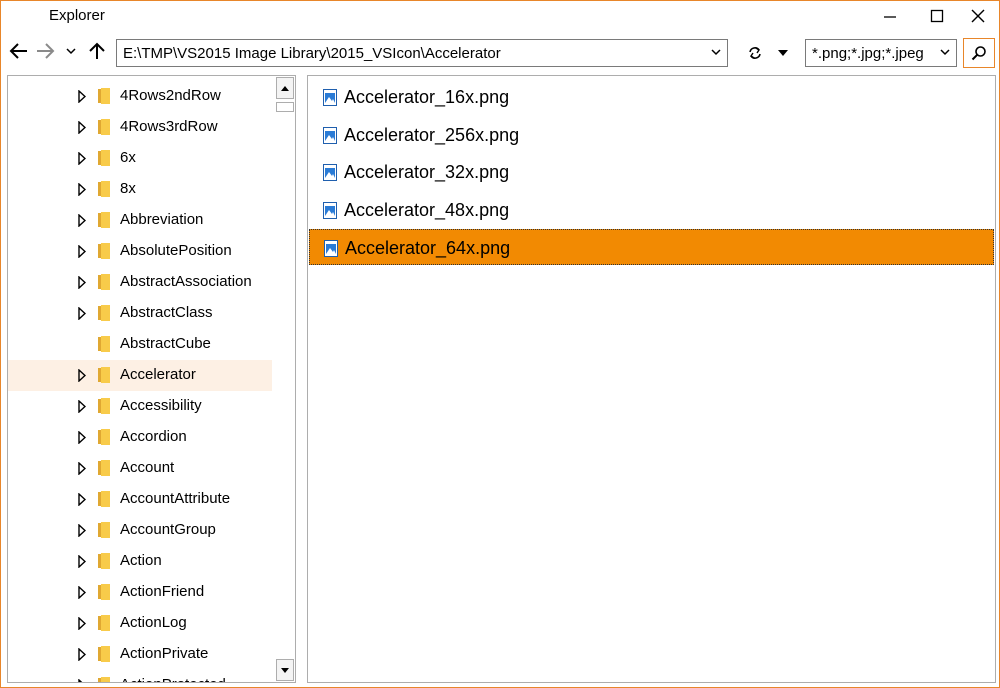 The height and width of the screenshot is (688, 1000). I want to click on file-item: Accelerator_64x.png, so click(651, 247).